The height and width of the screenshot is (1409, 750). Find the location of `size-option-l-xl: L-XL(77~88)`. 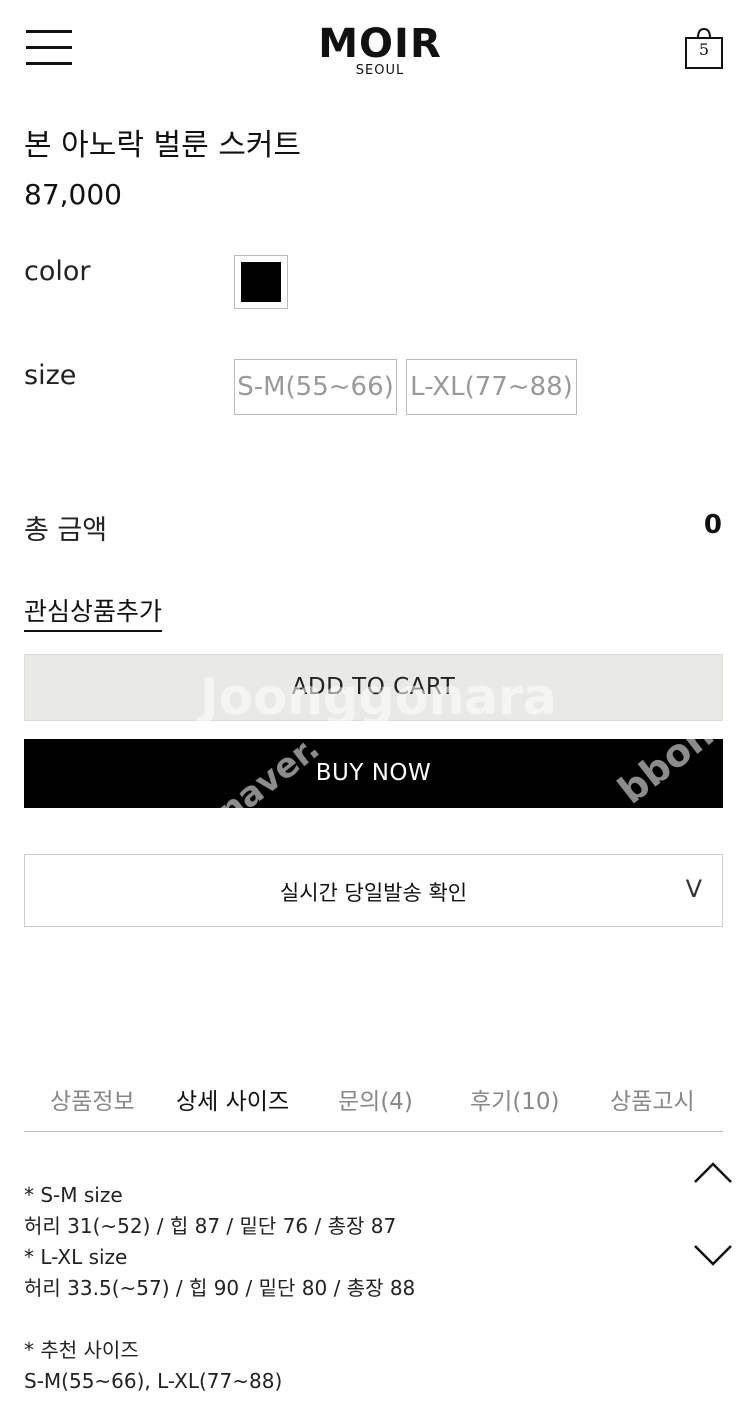

size-option-l-xl: L-XL(77~88) is located at coordinates (491, 387).